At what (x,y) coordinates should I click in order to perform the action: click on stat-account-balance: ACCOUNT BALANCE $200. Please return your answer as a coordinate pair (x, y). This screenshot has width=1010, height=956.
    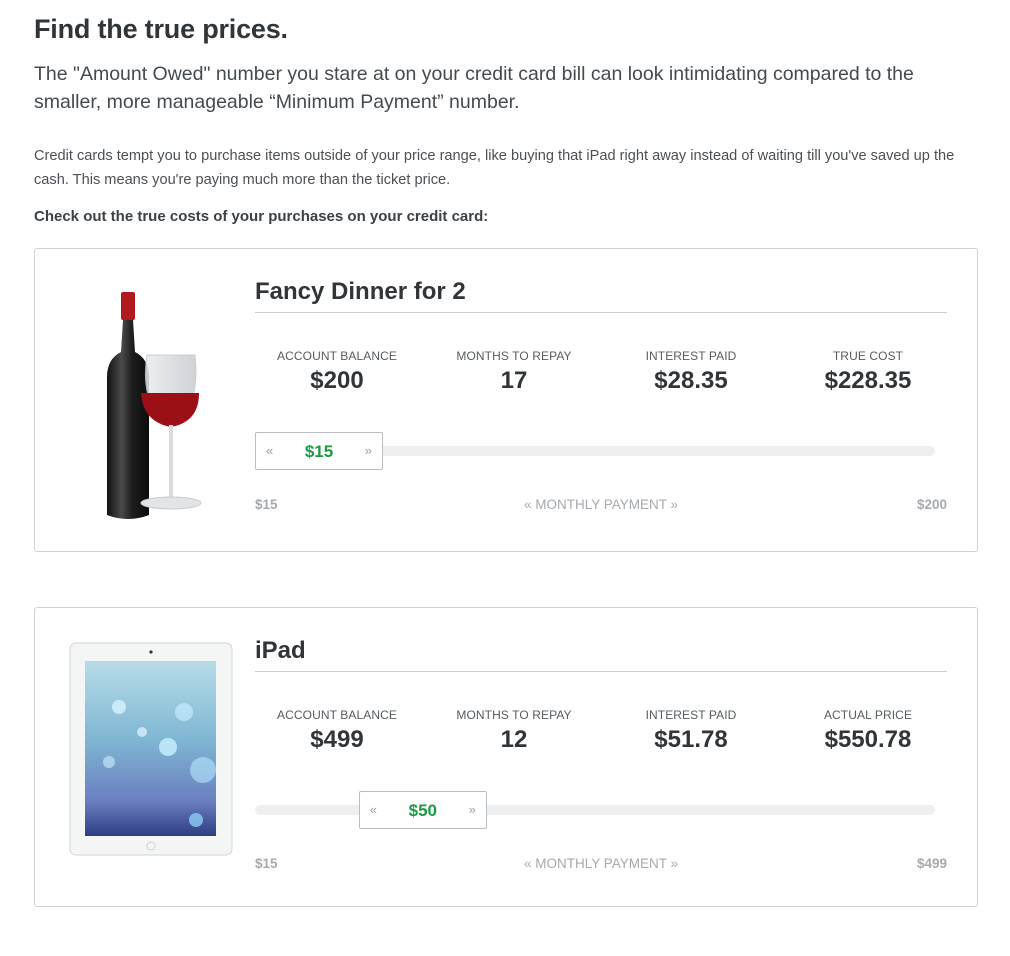
    Looking at the image, I should click on (337, 372).